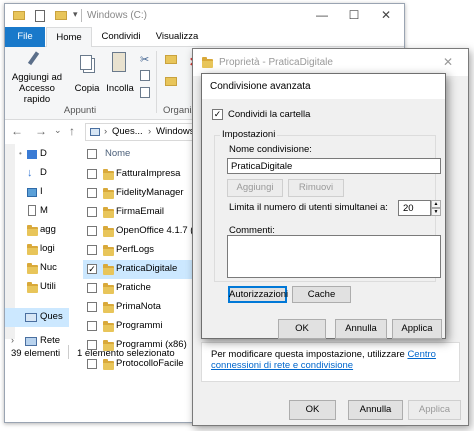 This screenshot has width=474, height=431. What do you see at coordinates (58, 130) in the screenshot?
I see `recent-locations-icon: ⌄` at bounding box center [58, 130].